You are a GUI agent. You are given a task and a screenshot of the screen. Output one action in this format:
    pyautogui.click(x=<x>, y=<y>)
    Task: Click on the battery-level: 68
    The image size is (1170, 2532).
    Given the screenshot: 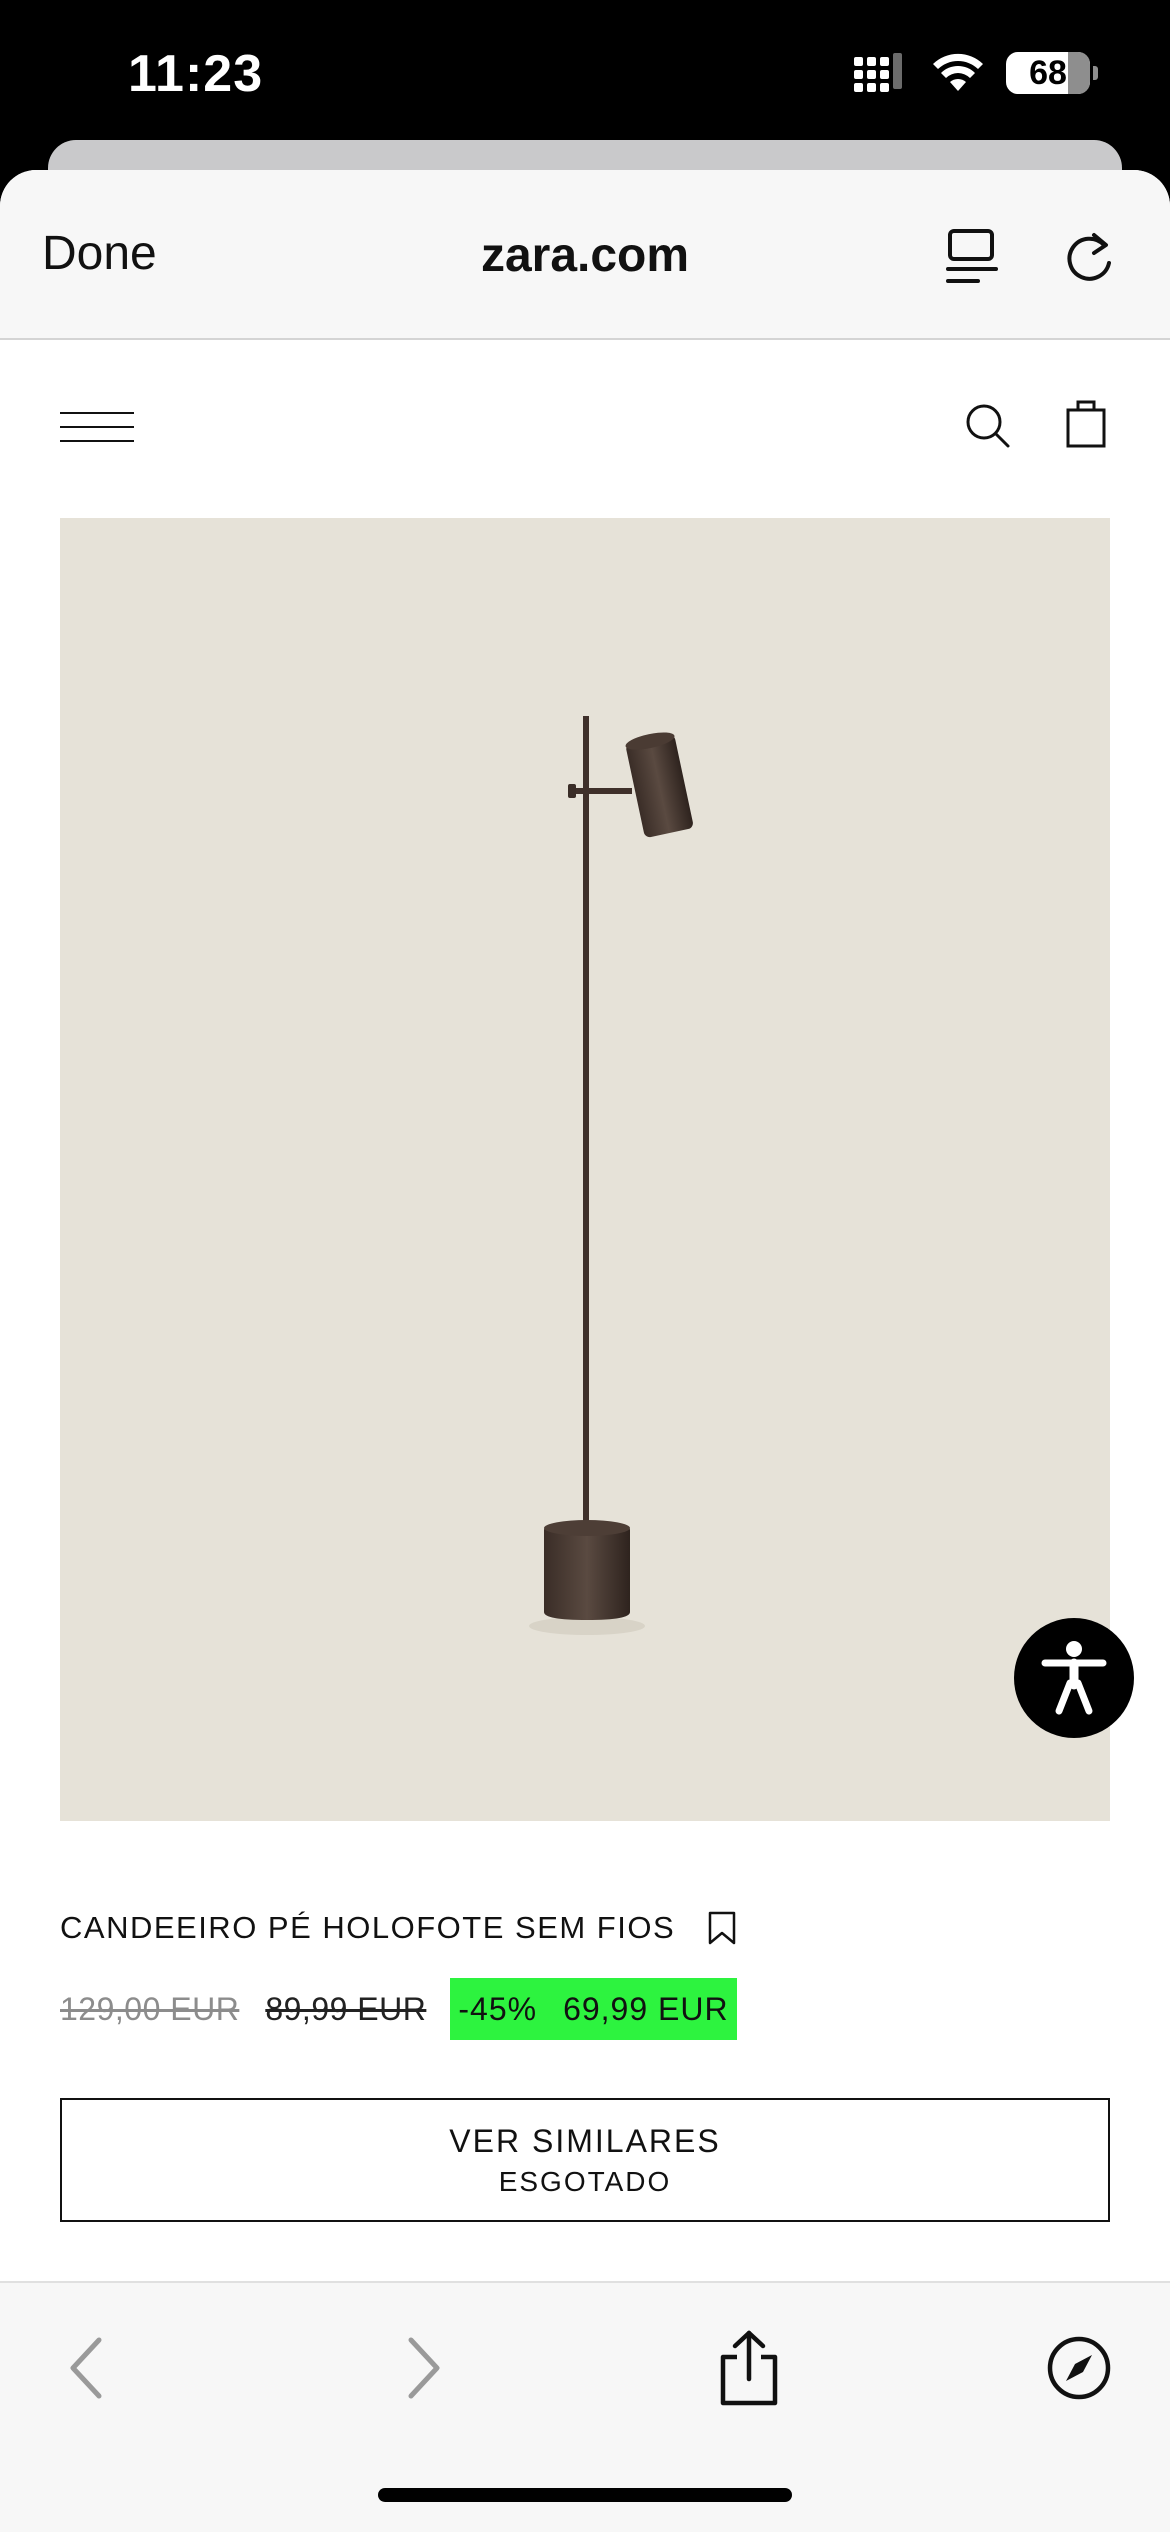 What is the action you would take?
    pyautogui.click(x=1048, y=72)
    